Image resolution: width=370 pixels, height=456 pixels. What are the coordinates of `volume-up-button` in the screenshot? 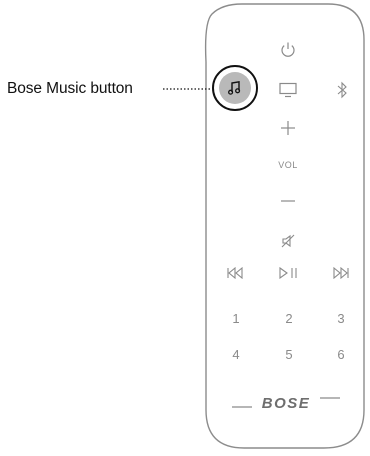 It's located at (288, 128).